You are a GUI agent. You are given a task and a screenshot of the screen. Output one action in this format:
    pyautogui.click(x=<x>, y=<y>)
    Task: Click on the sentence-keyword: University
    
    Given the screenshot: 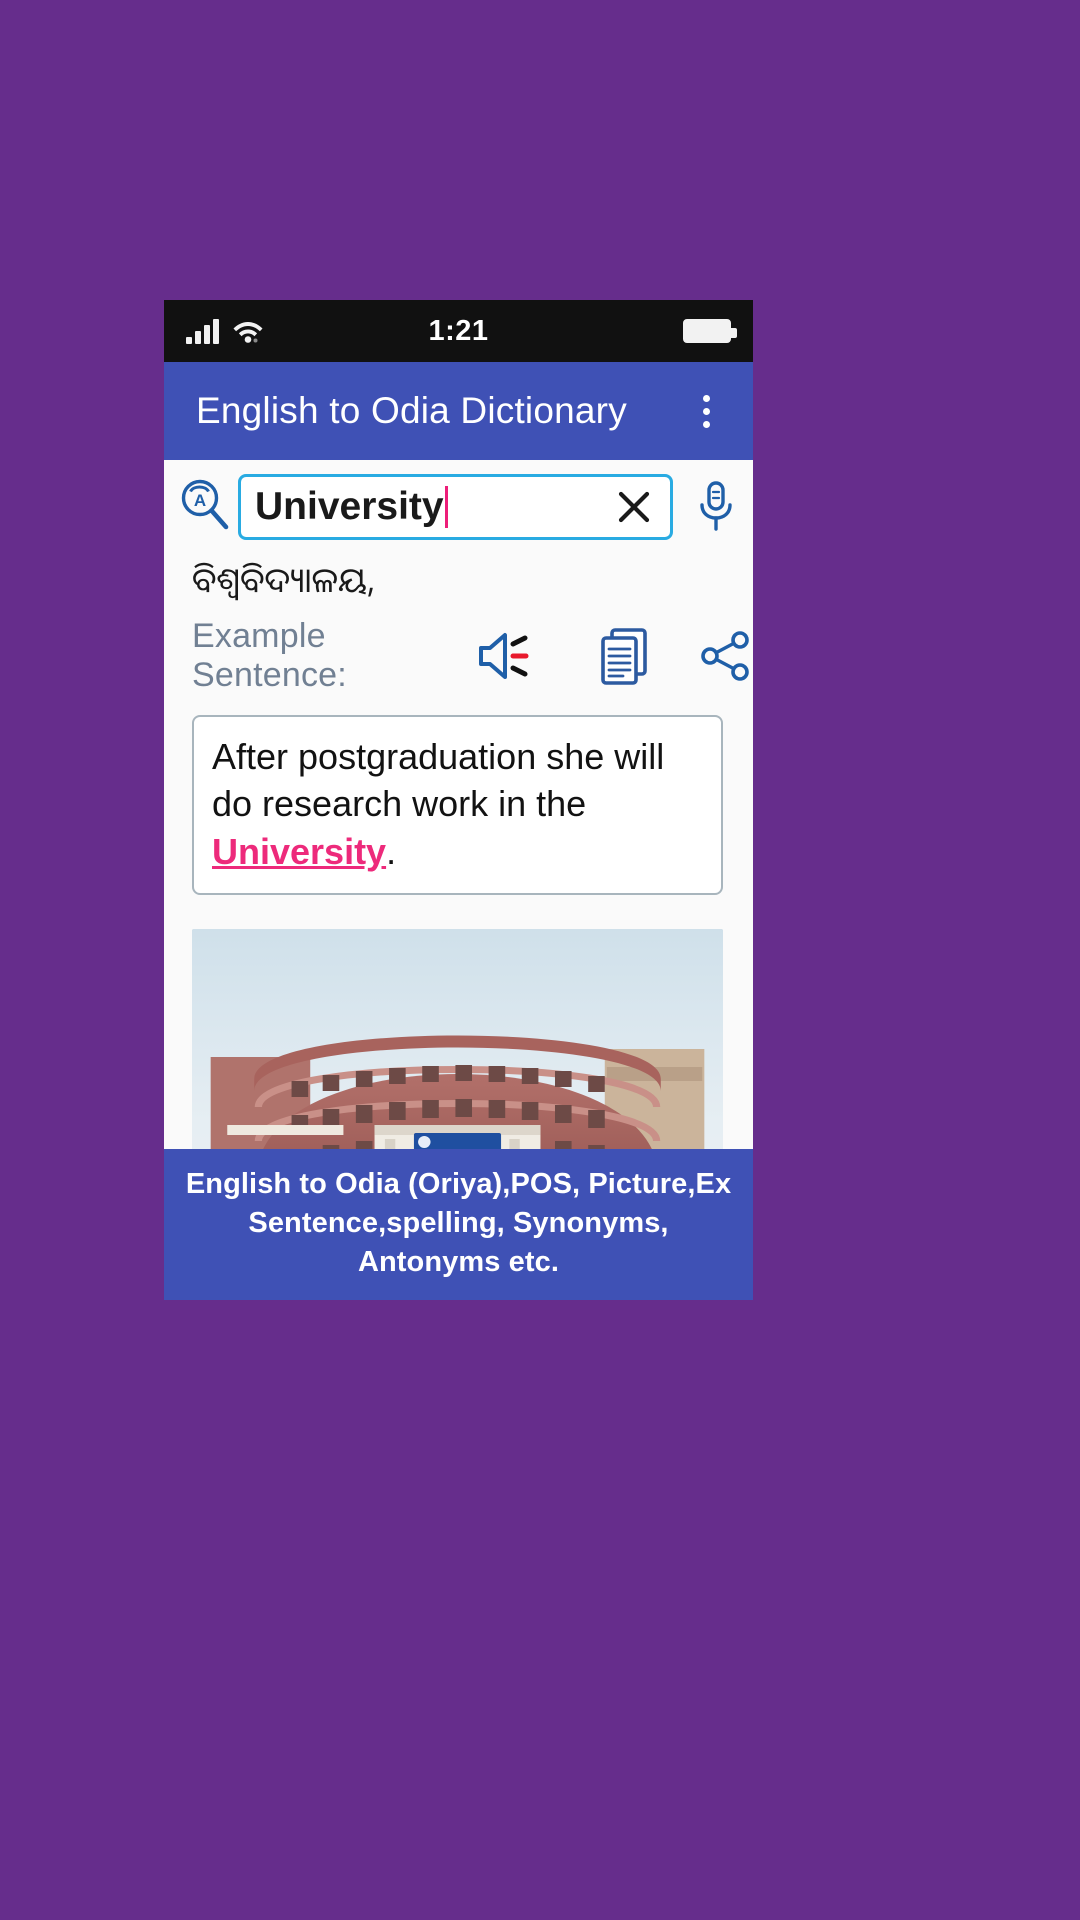 What is the action you would take?
    pyautogui.click(x=299, y=851)
    